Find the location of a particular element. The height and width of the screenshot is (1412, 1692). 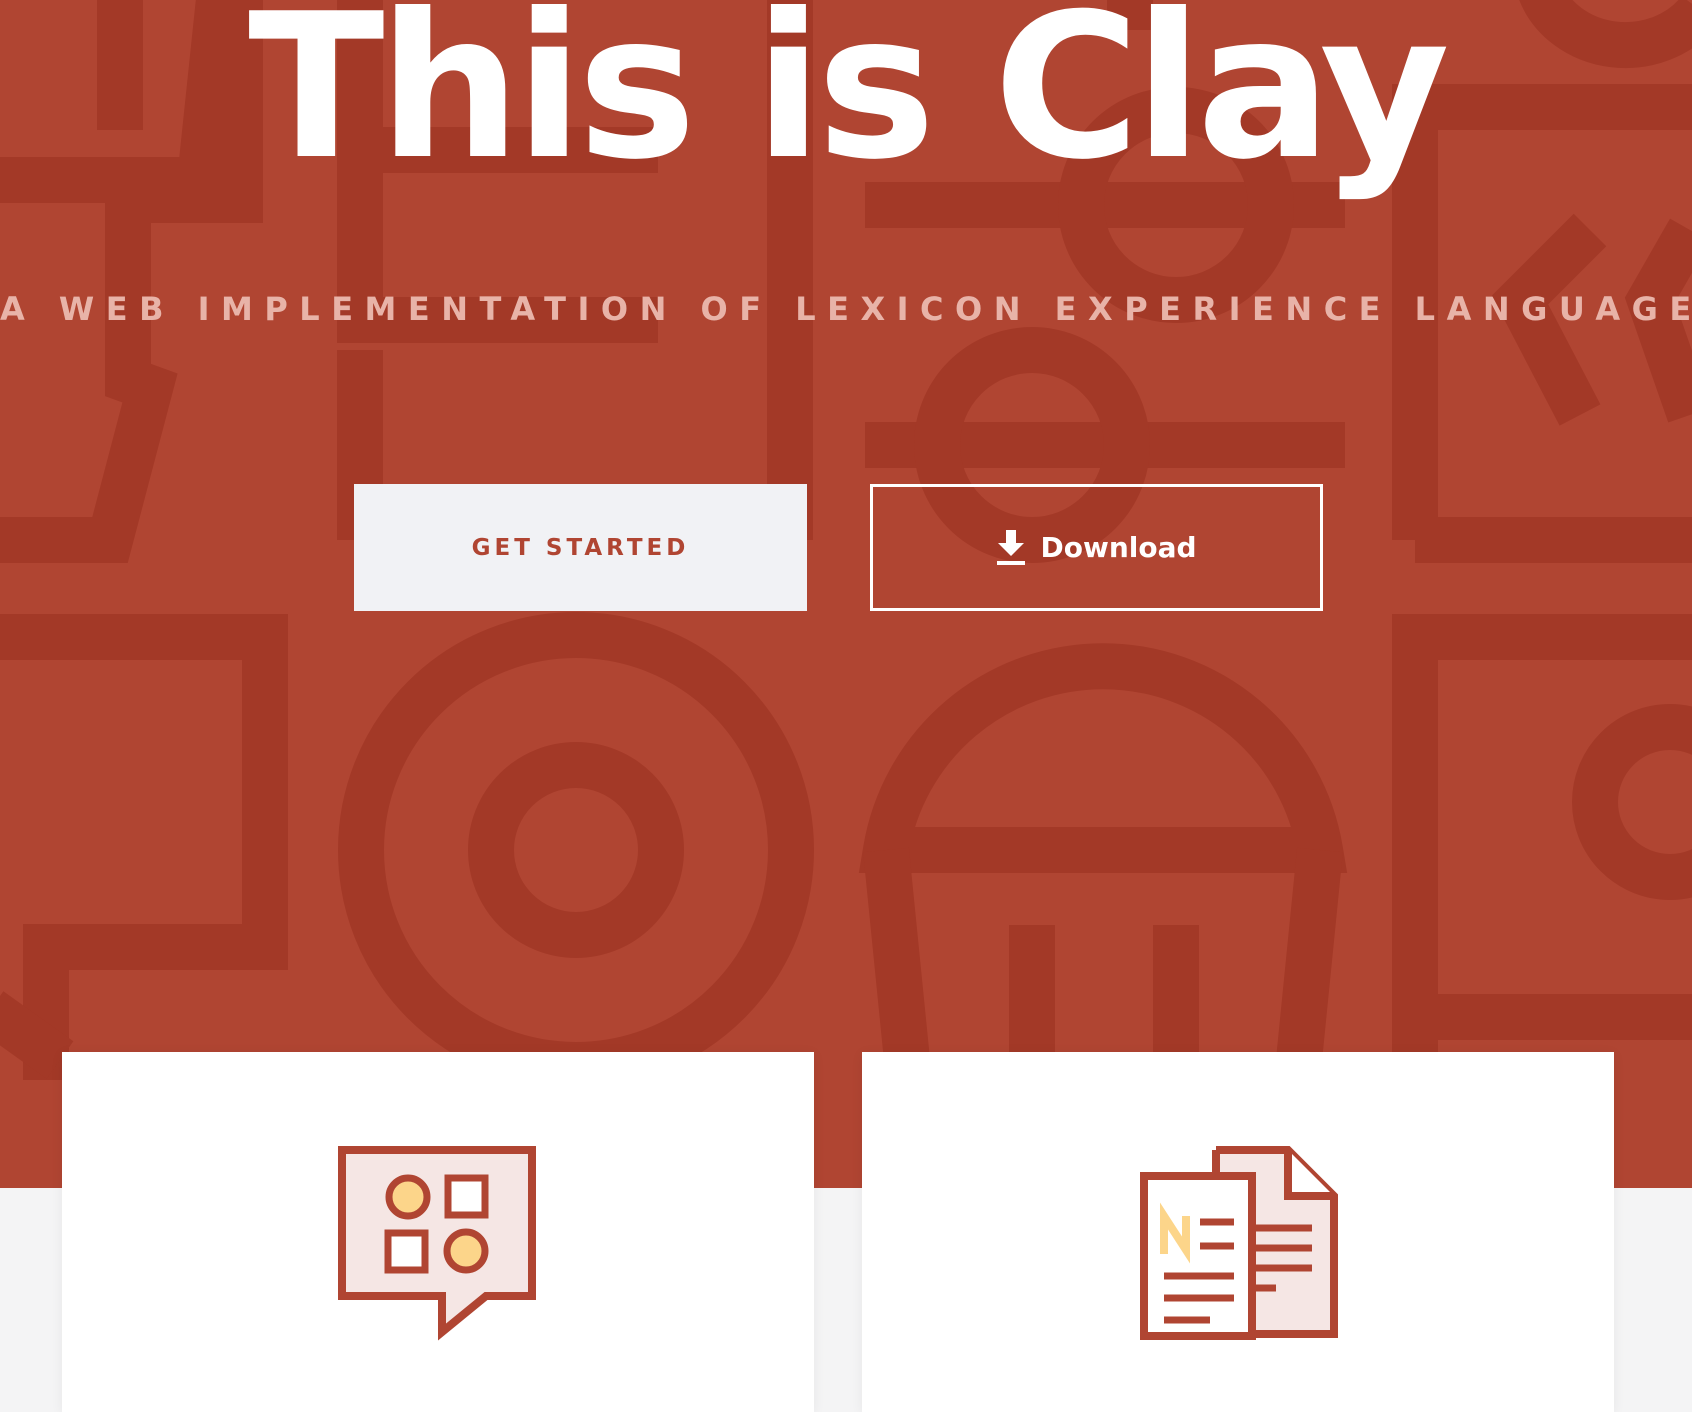

components-chat-icon is located at coordinates (437, 1243).